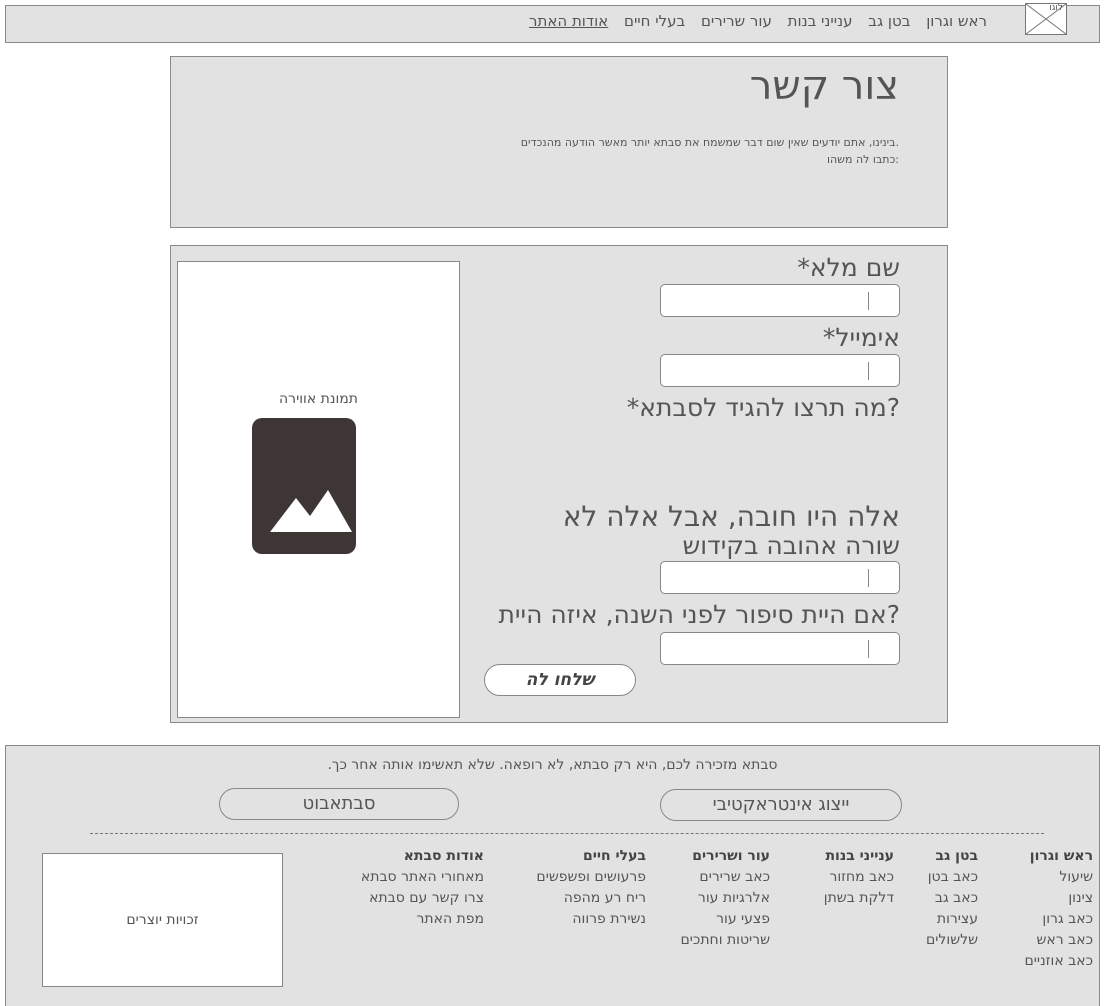 This screenshot has height=1006, width=1105. I want to click on sabotbot-button: סבתאבוט, so click(339, 804).